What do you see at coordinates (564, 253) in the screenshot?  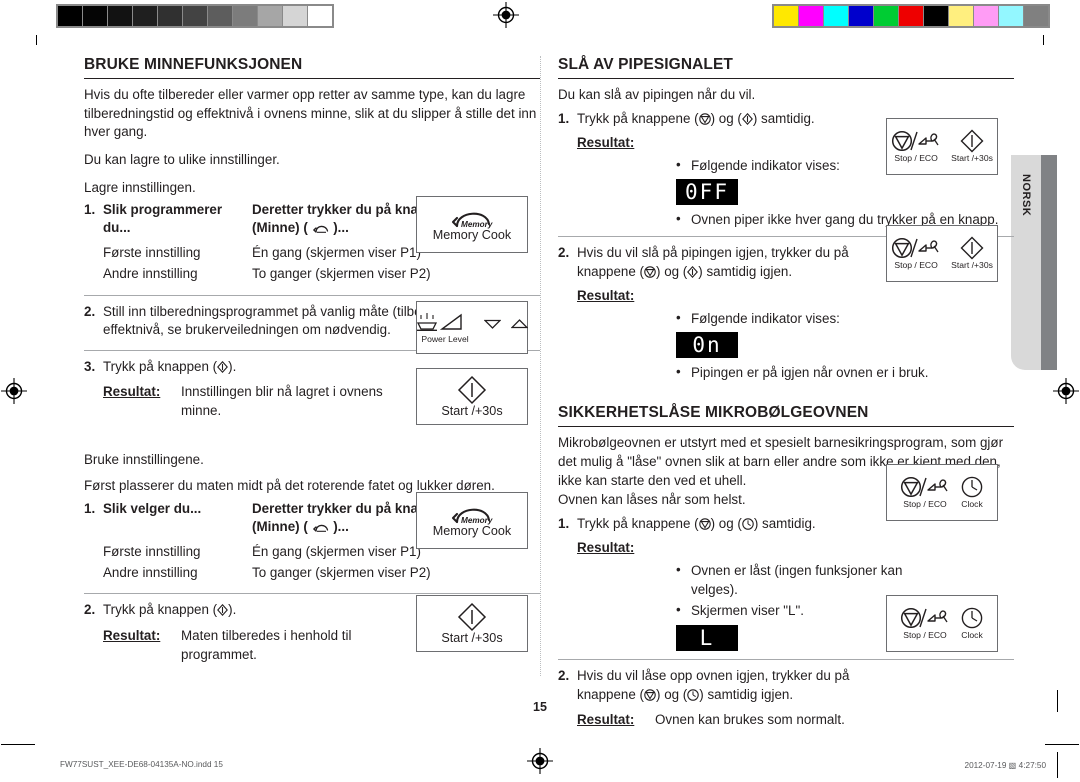 I see `beep-step2-number: 2.` at bounding box center [564, 253].